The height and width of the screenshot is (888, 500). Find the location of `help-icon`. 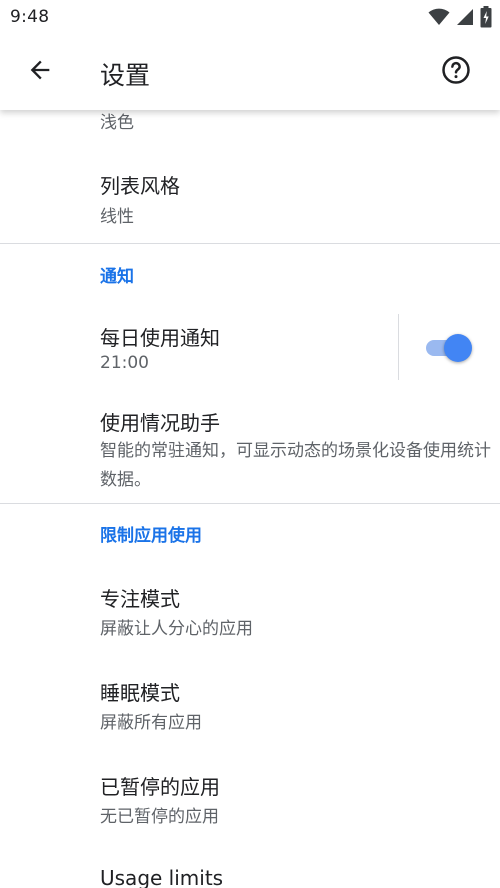

help-icon is located at coordinates (456, 72).